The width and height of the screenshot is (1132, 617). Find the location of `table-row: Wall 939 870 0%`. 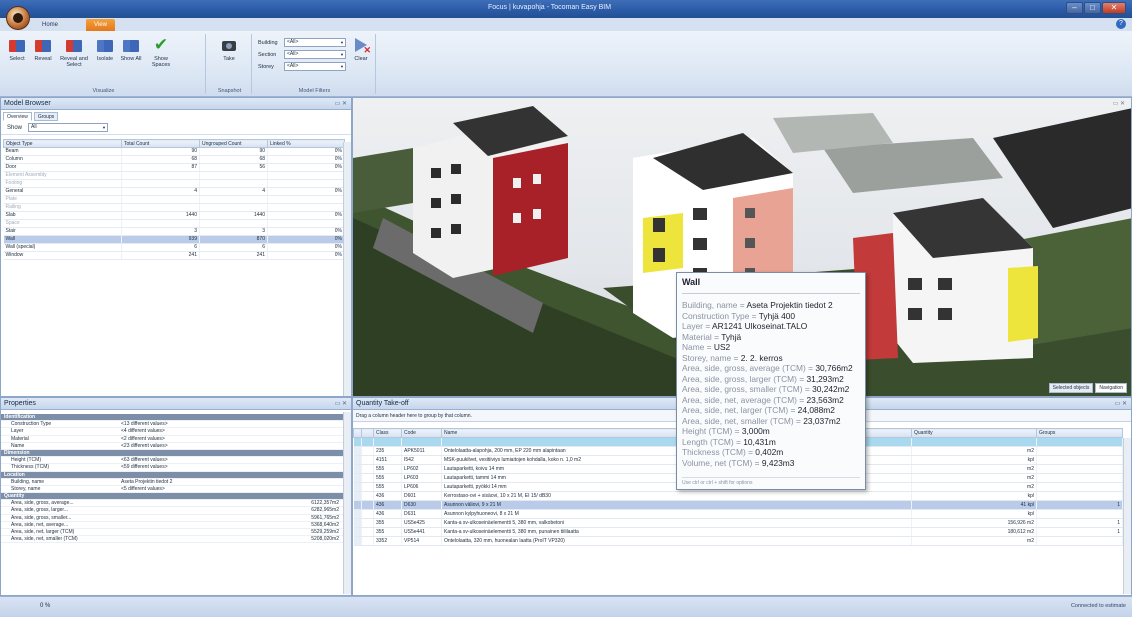

table-row: Wall 939 870 0% is located at coordinates (174, 239).